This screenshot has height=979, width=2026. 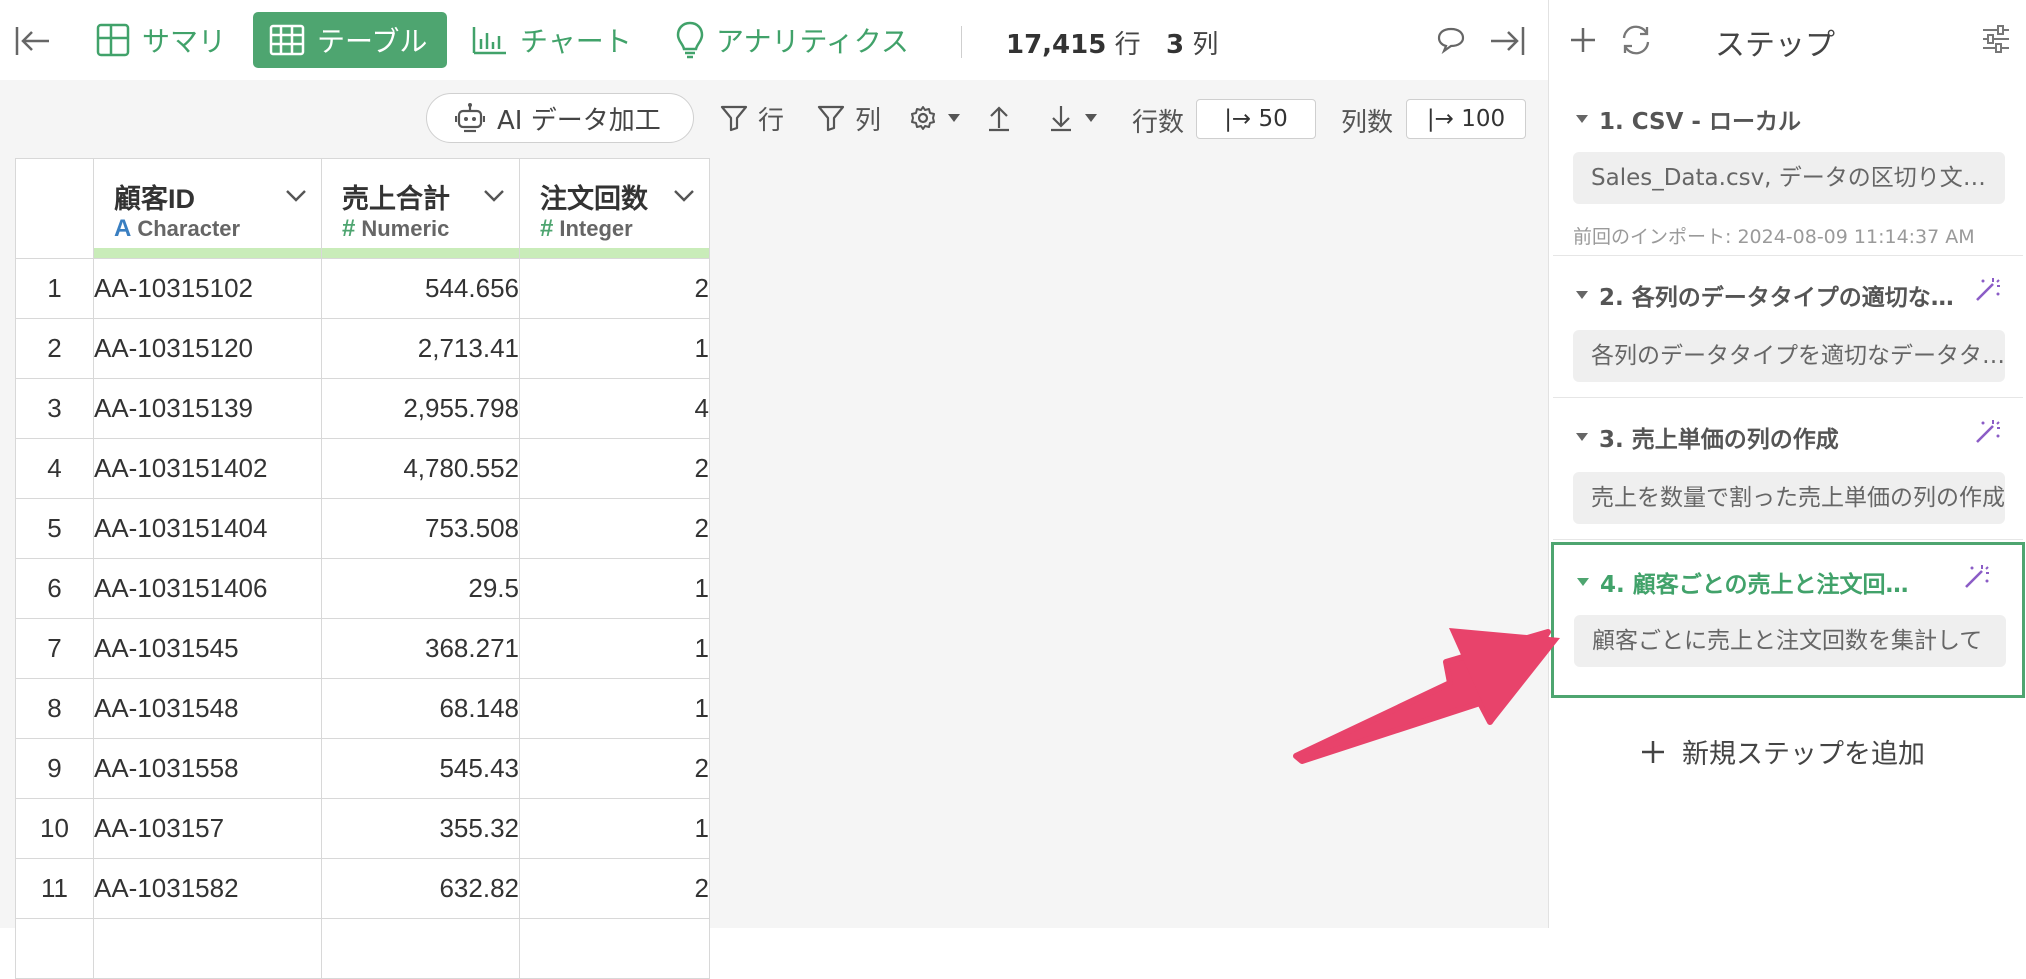 What do you see at coordinates (123, 228) in the screenshot?
I see `character-type-icon: A` at bounding box center [123, 228].